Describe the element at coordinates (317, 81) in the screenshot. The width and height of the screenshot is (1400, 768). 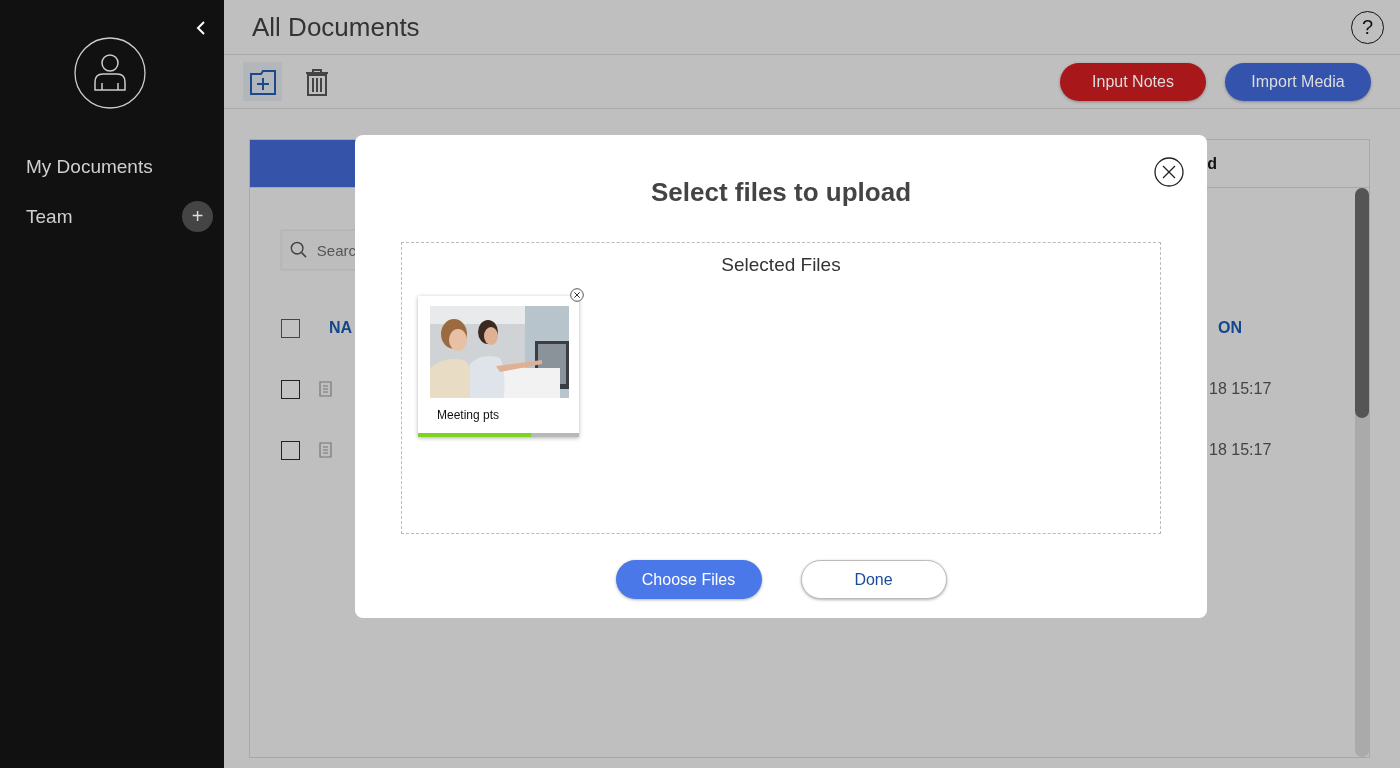
I see `trash-icon` at that location.